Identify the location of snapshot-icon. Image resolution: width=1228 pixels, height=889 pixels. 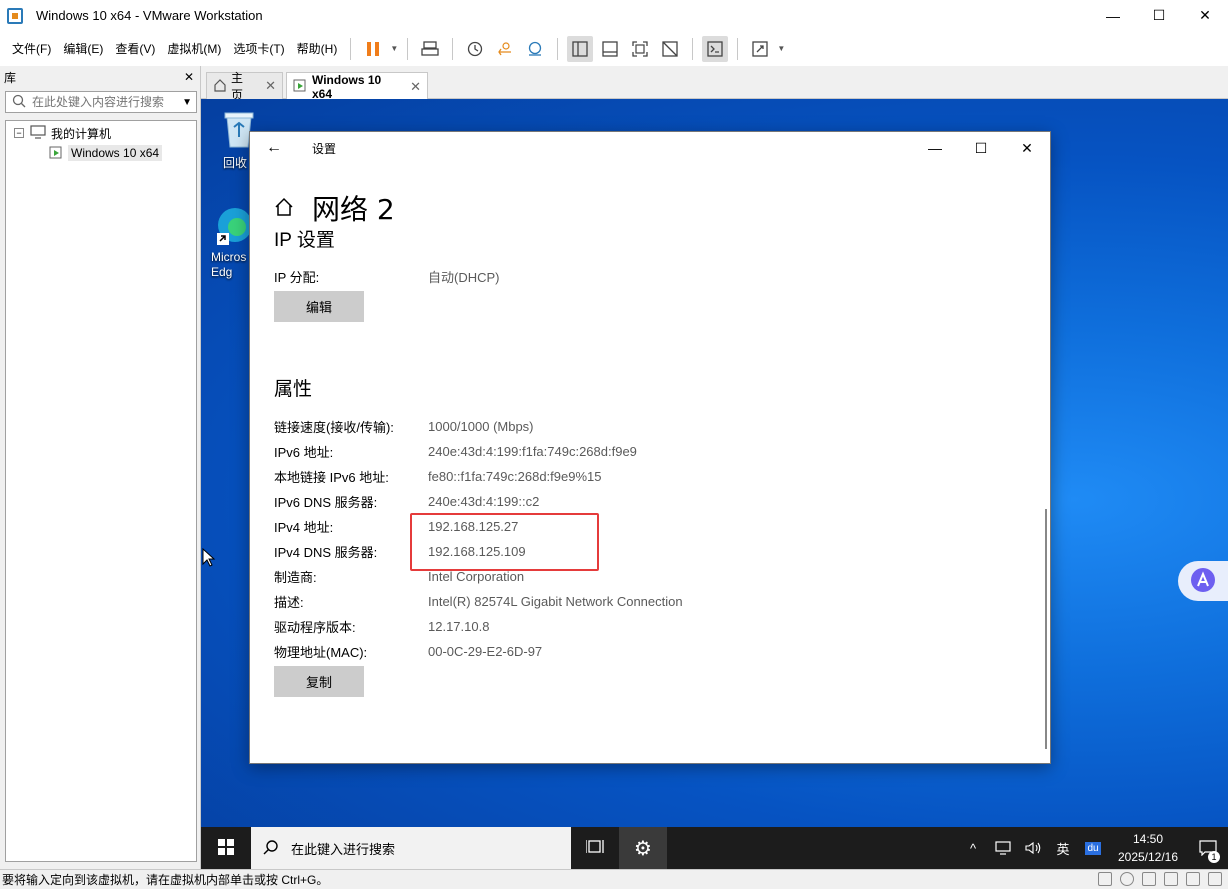
(475, 49).